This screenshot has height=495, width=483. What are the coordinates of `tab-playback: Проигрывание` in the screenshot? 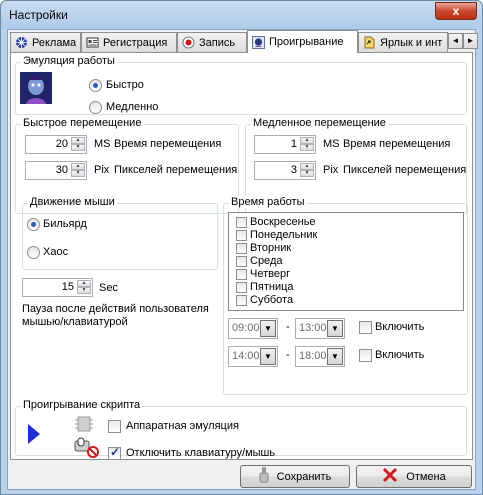 It's located at (302, 41).